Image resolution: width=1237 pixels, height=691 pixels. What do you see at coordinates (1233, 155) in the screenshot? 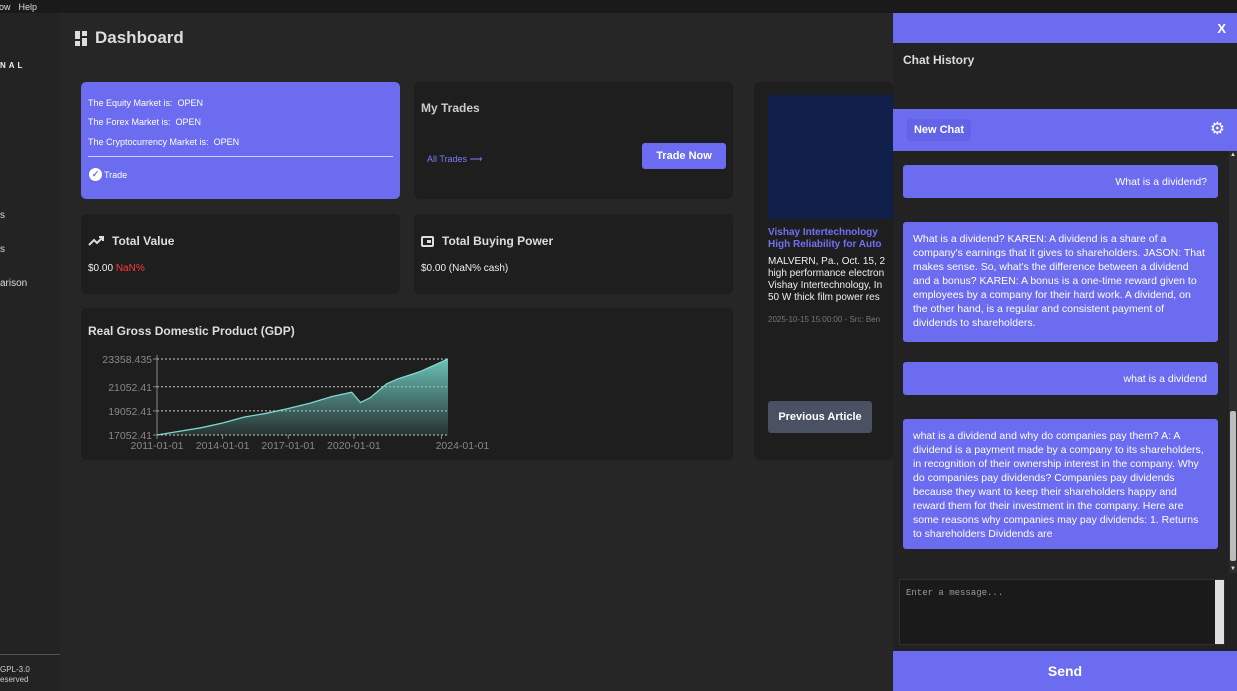
I see `scroll-up-icon: ▲` at bounding box center [1233, 155].